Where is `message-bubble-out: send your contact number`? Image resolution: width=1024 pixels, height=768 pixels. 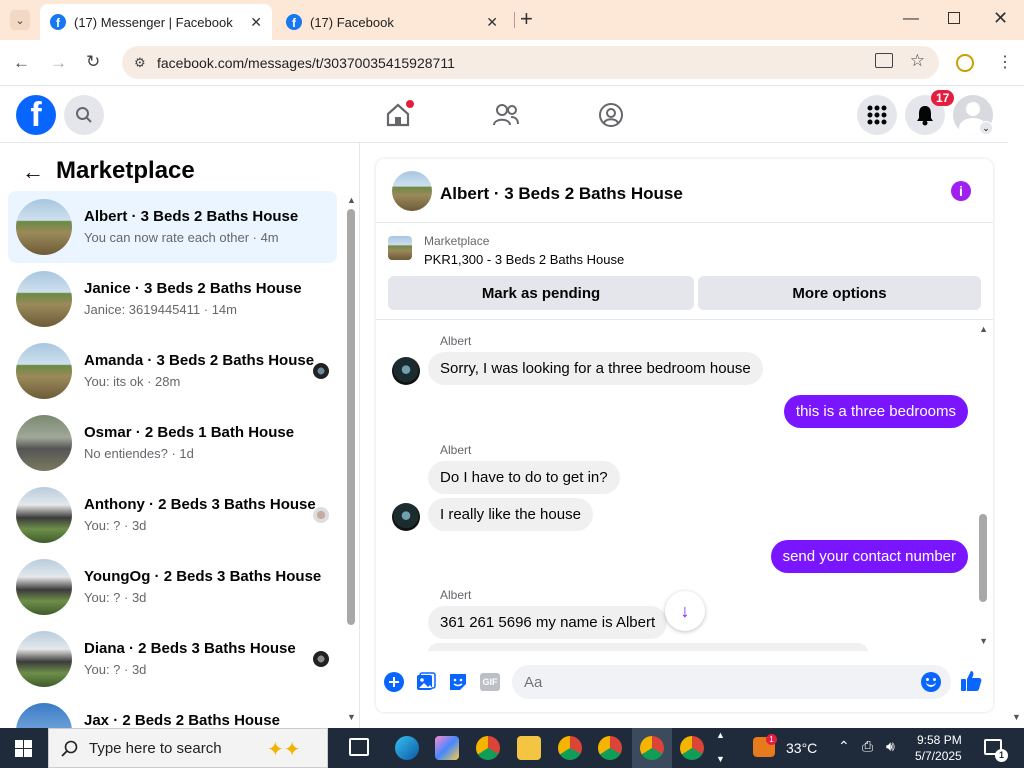 message-bubble-out: send your contact number is located at coordinates (869, 556).